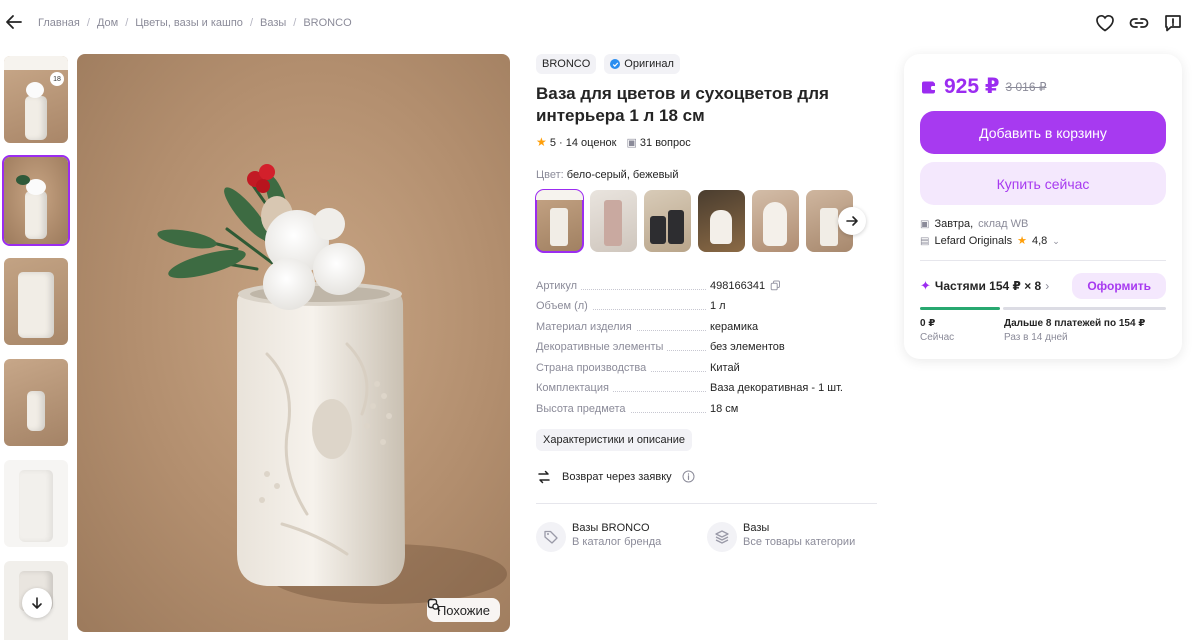 Image resolution: width=1200 pixels, height=640 pixels. I want to click on rating-row: ★ 5 · 14 оценок ▣ 31 вопрос, so click(708, 142).